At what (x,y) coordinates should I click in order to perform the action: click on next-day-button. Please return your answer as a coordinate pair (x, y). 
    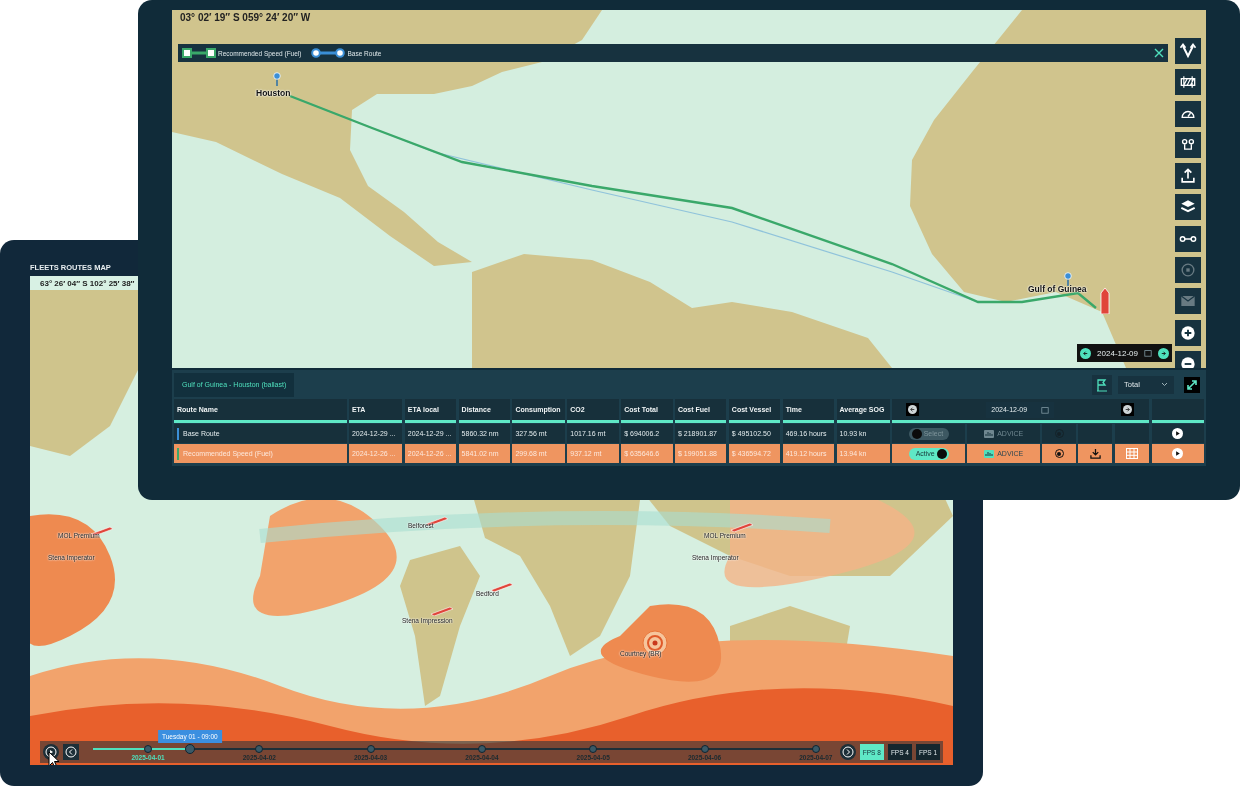
    Looking at the image, I should click on (1163, 353).